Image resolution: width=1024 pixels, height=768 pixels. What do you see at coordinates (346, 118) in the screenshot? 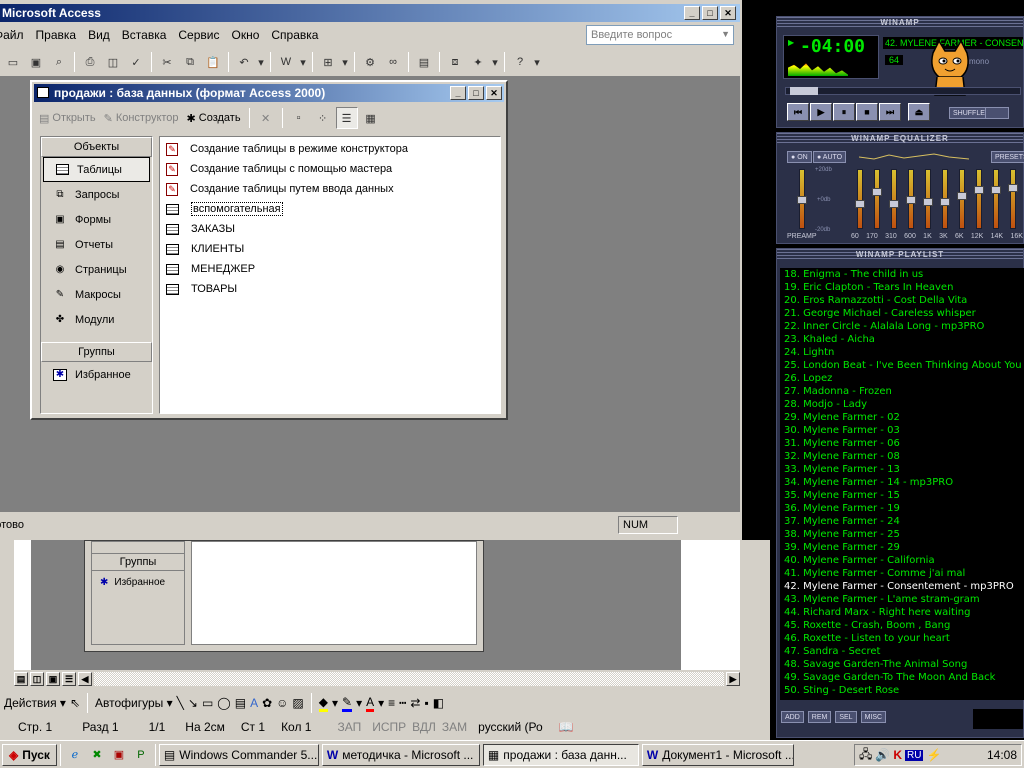
I see `list-view-icon: ☰` at bounding box center [346, 118].